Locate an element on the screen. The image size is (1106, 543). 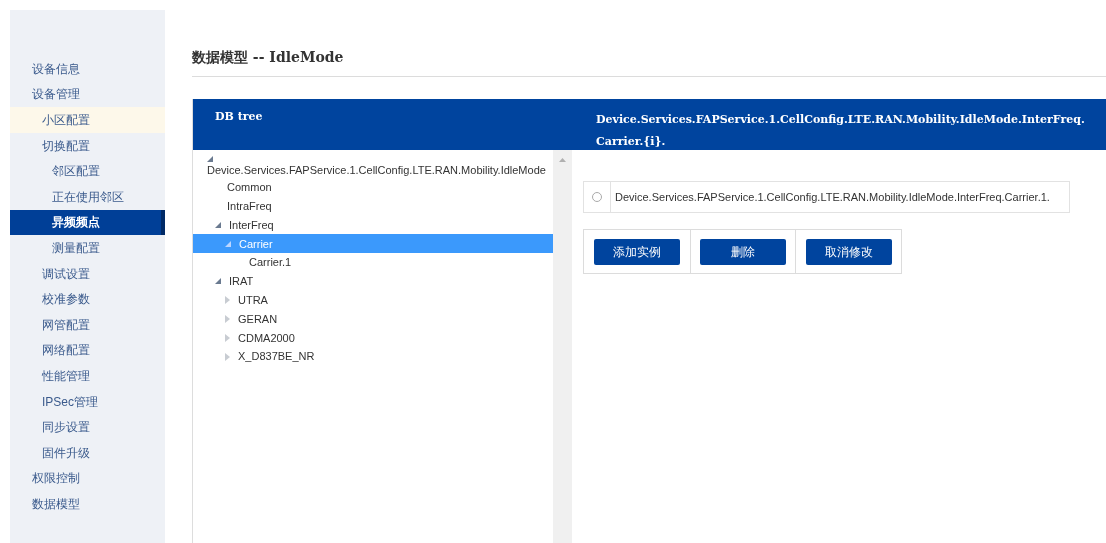
scrollbar is located at coordinates (562, 346).